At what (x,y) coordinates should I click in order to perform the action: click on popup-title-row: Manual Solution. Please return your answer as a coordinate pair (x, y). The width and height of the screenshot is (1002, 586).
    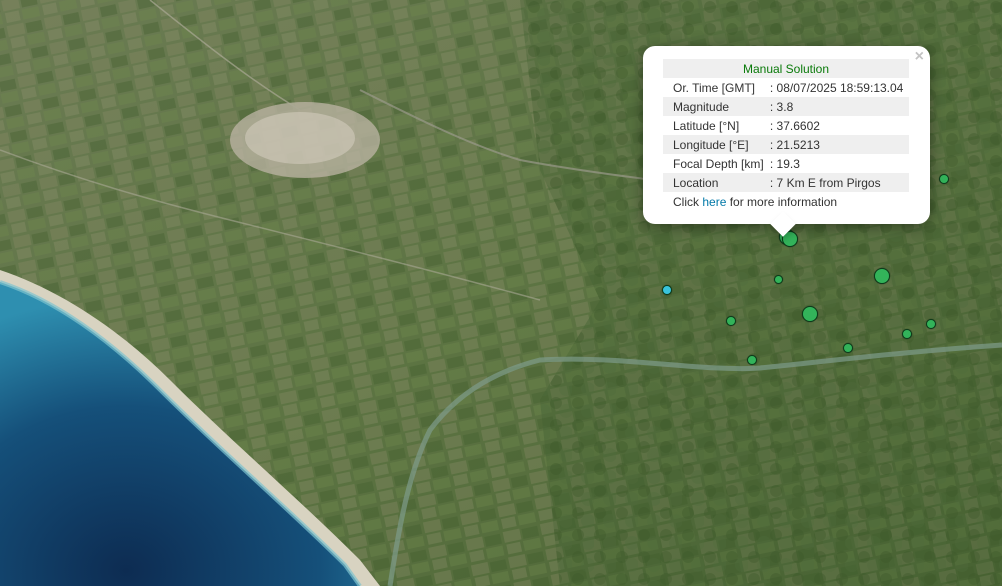
    Looking at the image, I should click on (786, 68).